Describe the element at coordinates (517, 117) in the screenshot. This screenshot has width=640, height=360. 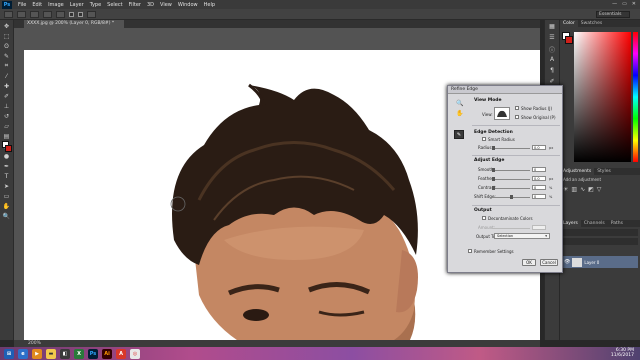
I see `show-original-checkbox` at that location.